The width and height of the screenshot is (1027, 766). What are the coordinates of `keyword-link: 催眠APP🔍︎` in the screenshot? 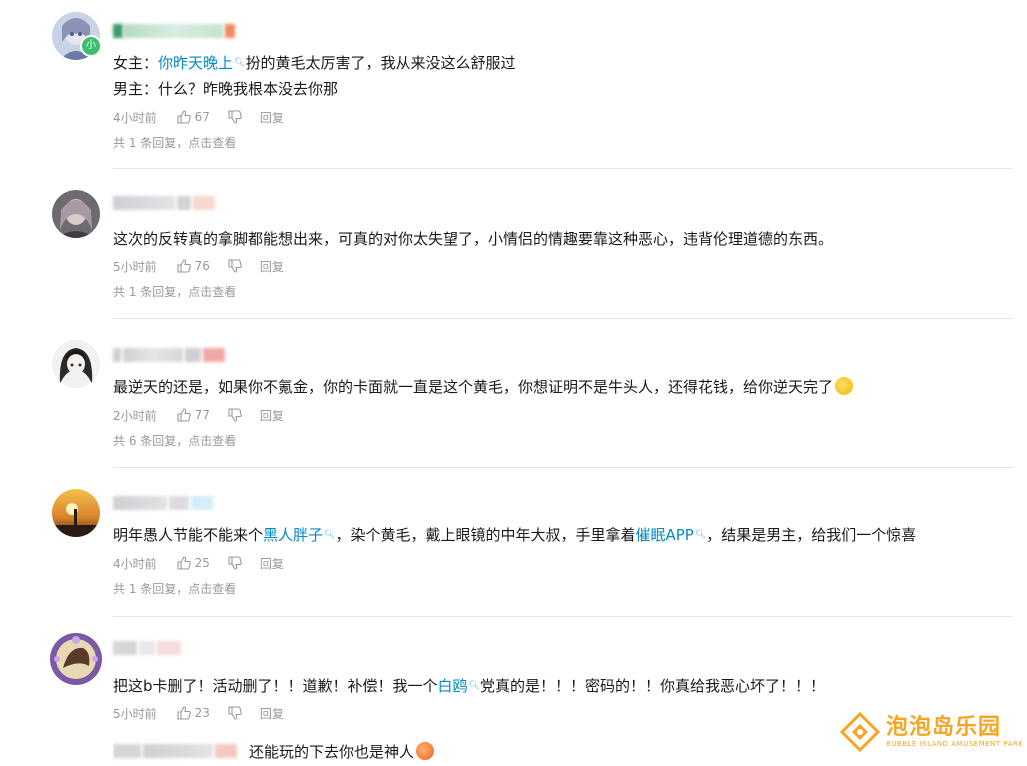 It's located at (670, 535).